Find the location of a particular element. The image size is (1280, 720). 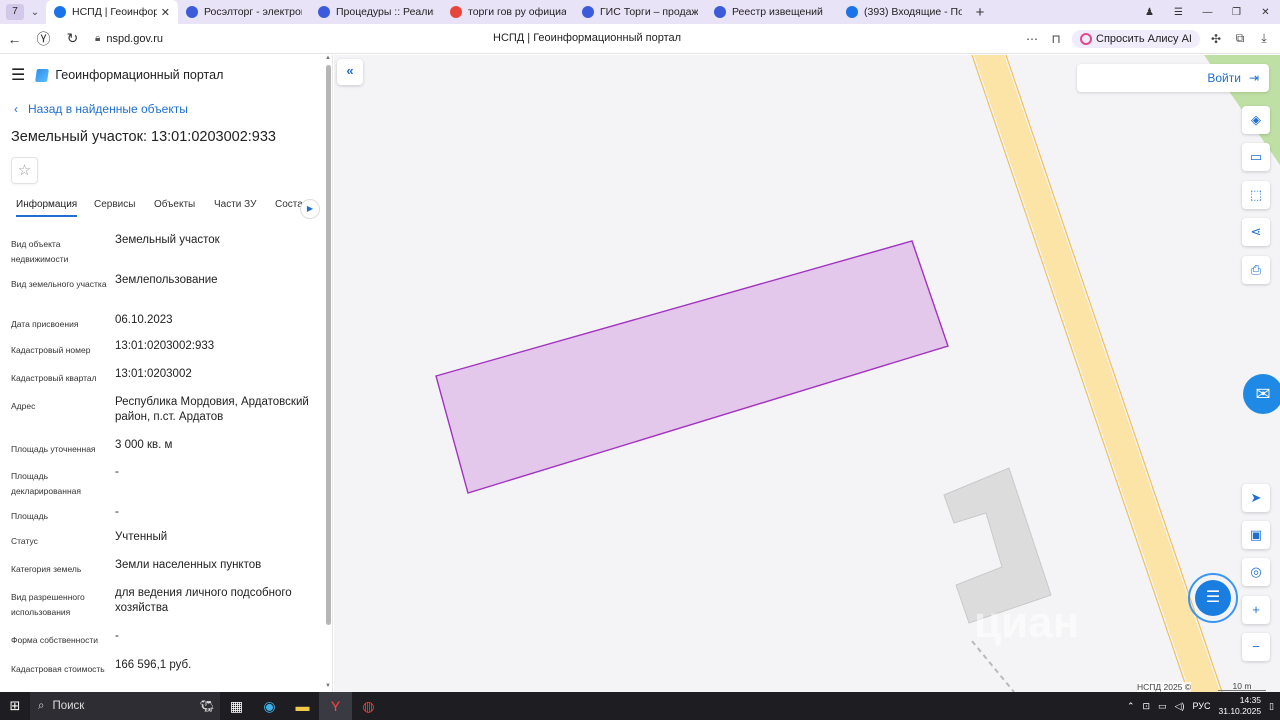

select-area-icon: ⬚ is located at coordinates (1256, 195).